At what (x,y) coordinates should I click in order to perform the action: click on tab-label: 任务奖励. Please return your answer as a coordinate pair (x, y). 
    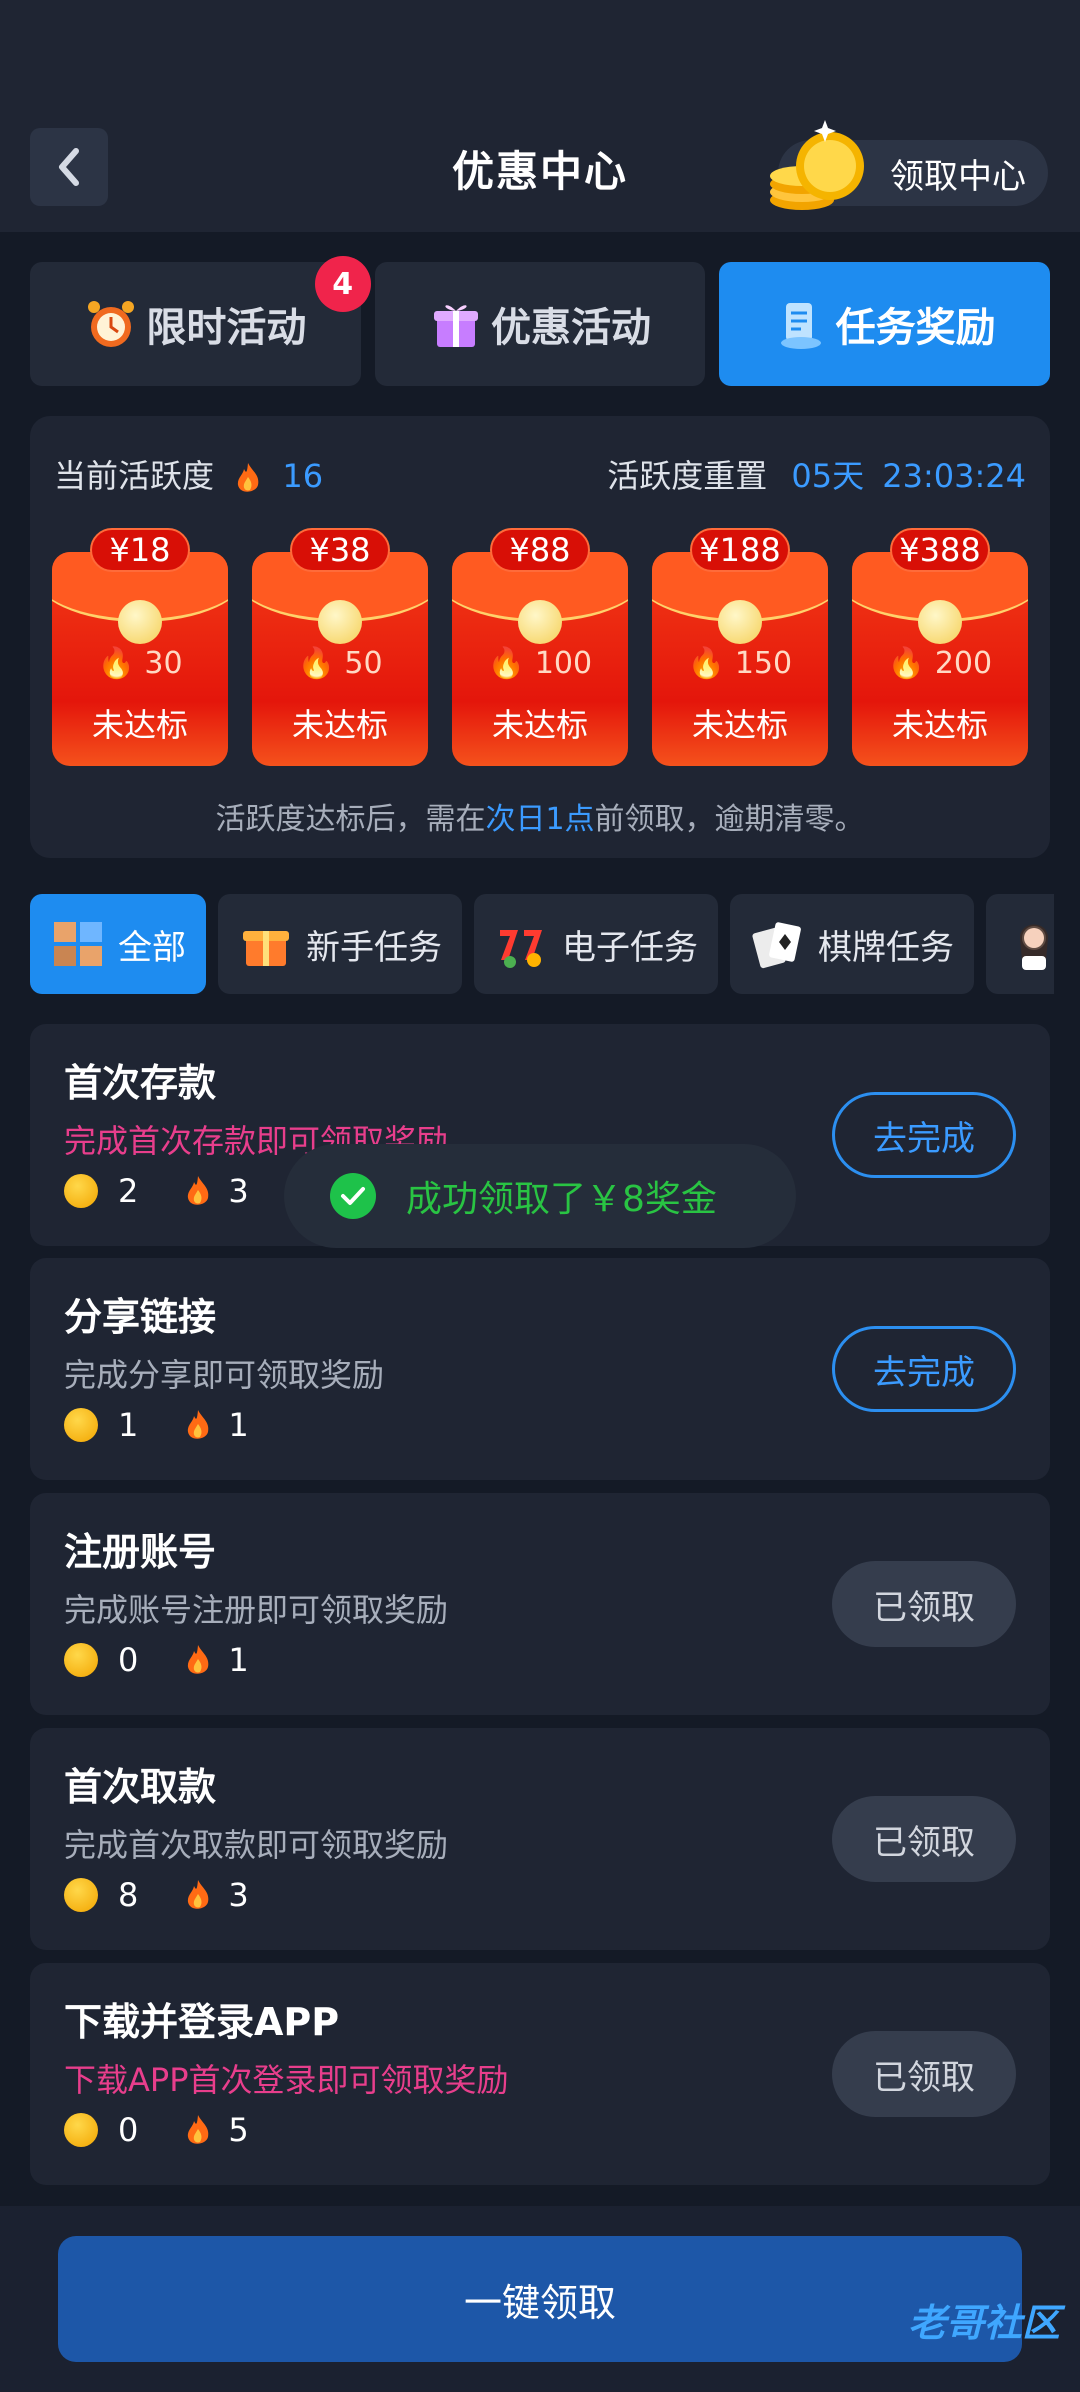
    Looking at the image, I should click on (915, 328).